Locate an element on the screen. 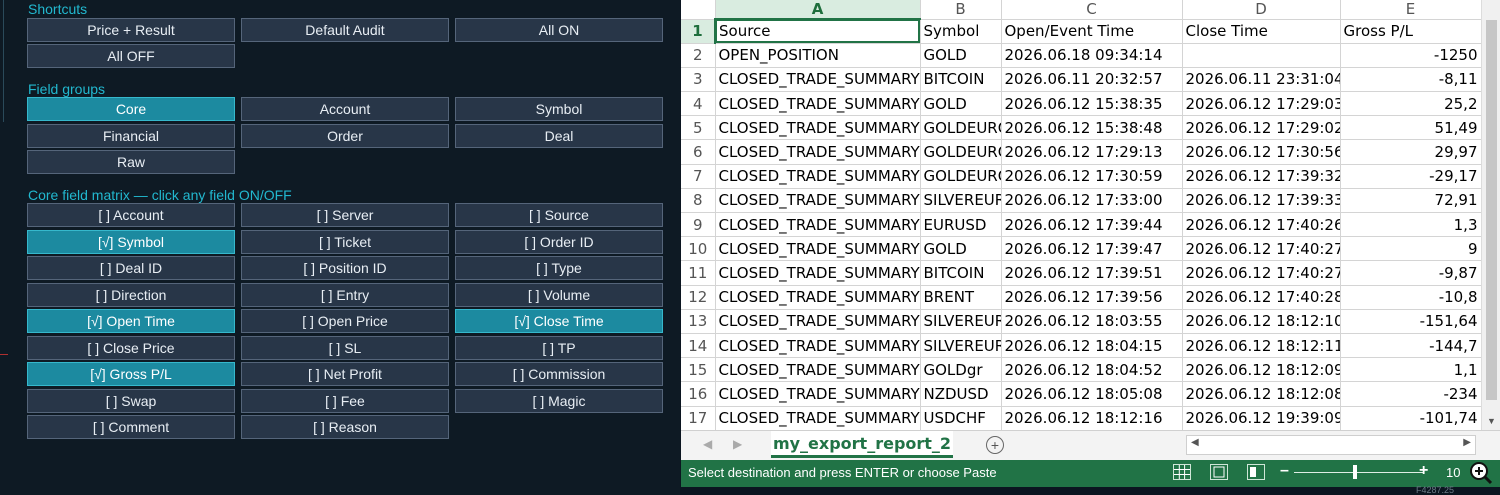 The width and height of the screenshot is (1500, 495). cell: GOLDgr is located at coordinates (961, 370).